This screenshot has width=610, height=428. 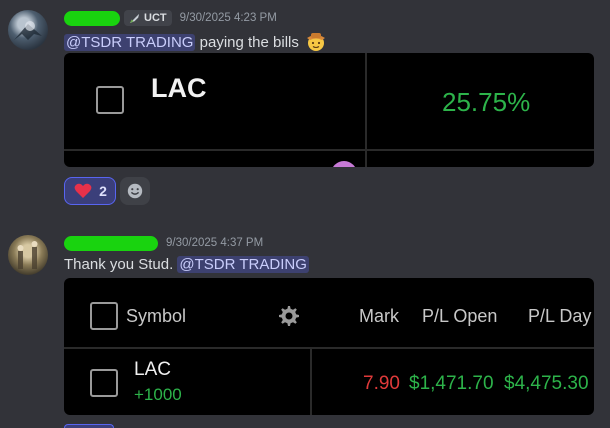 I want to click on row-quantity: +1000, so click(x=158, y=394).